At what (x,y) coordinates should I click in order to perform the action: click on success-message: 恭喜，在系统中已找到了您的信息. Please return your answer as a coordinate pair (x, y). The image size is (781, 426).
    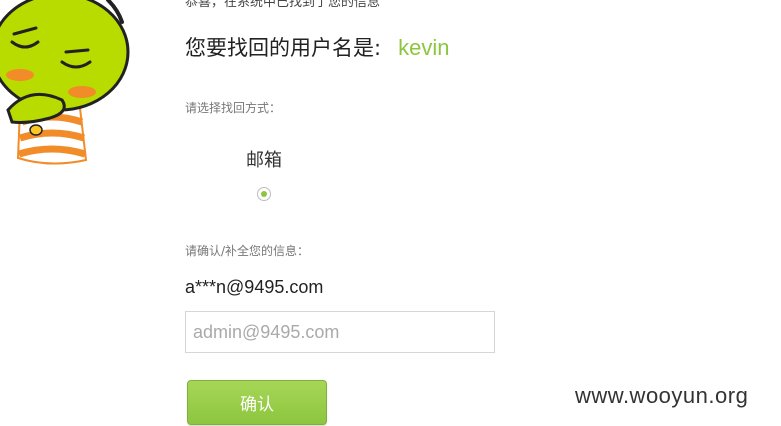
    Looking at the image, I should click on (283, 5).